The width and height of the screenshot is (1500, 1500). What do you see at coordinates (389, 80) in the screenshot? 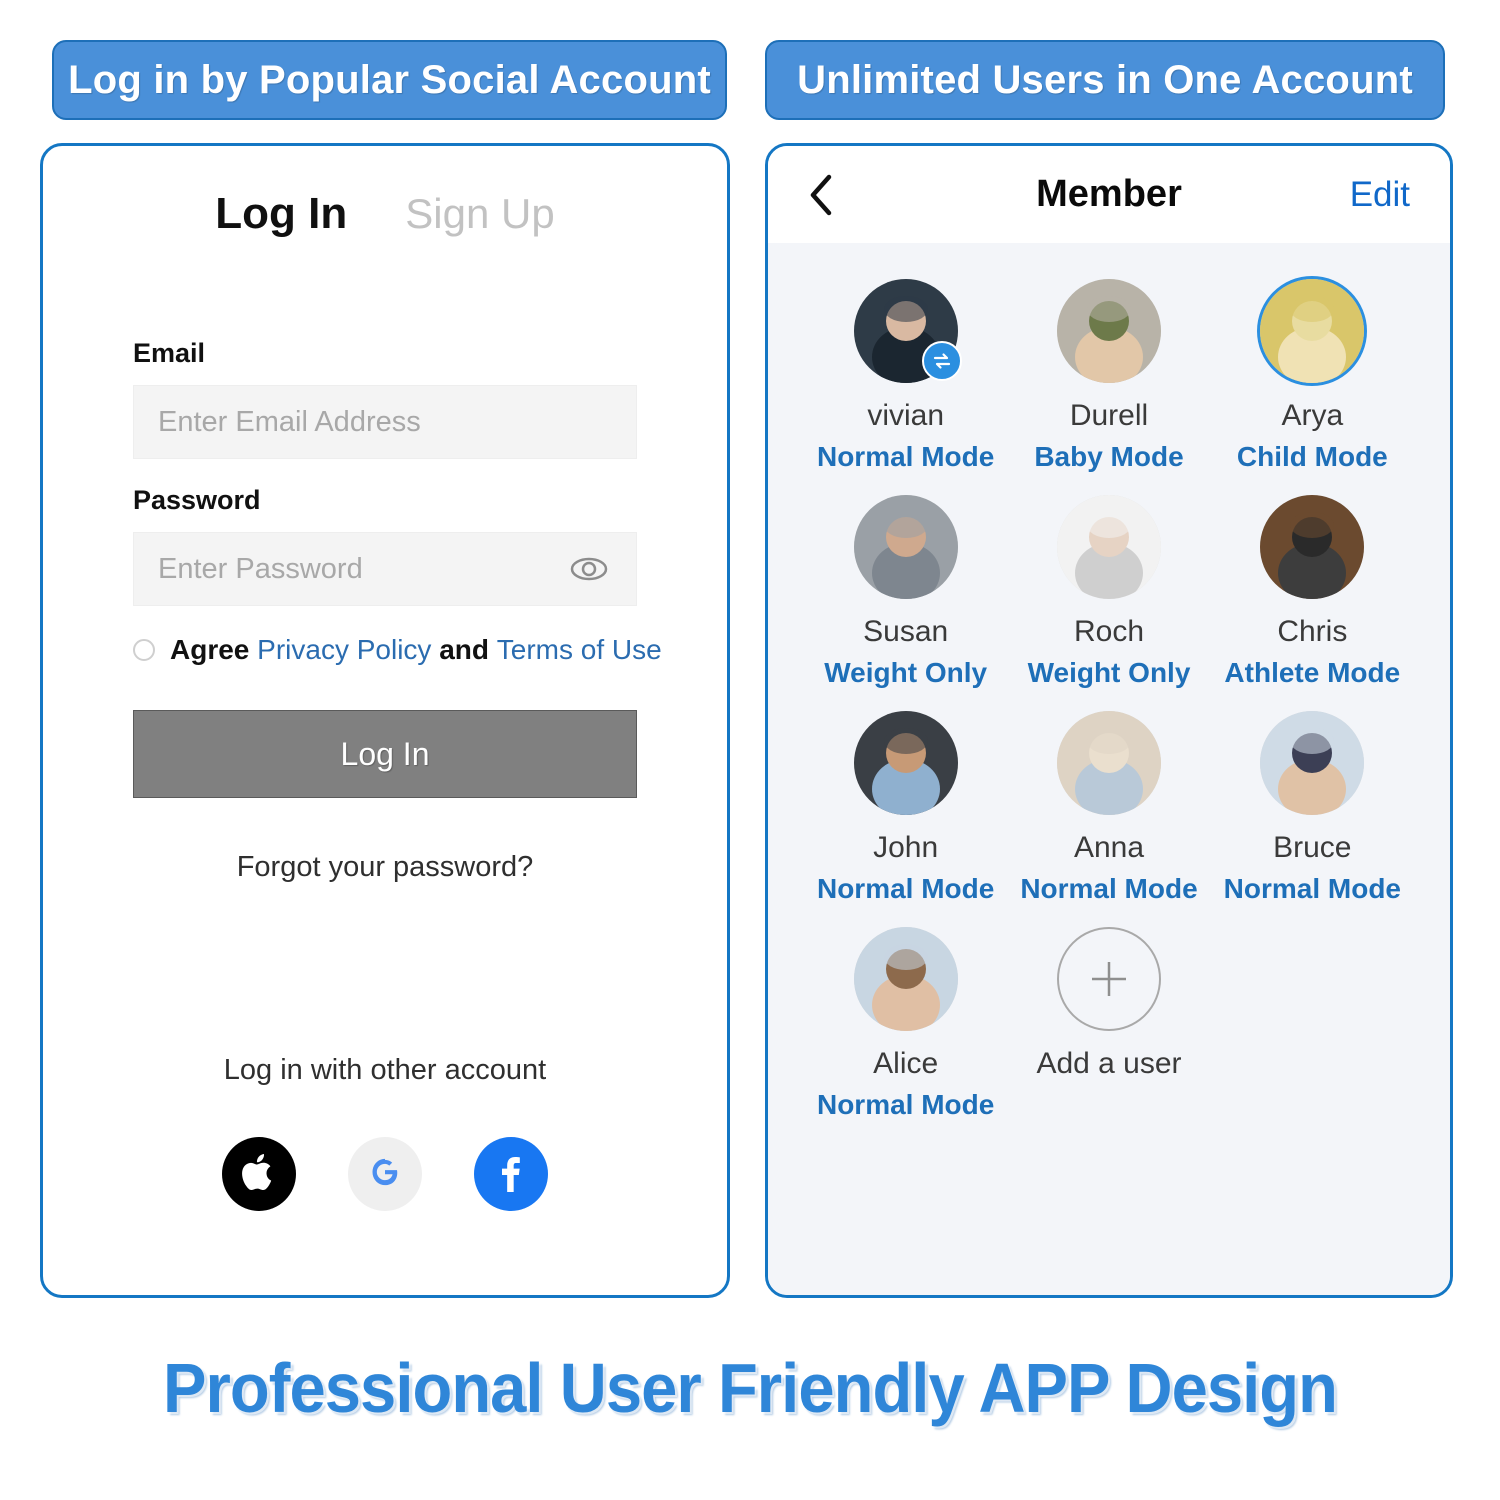
I see `banner-left-title: Log in by Popular Social Account` at bounding box center [389, 80].